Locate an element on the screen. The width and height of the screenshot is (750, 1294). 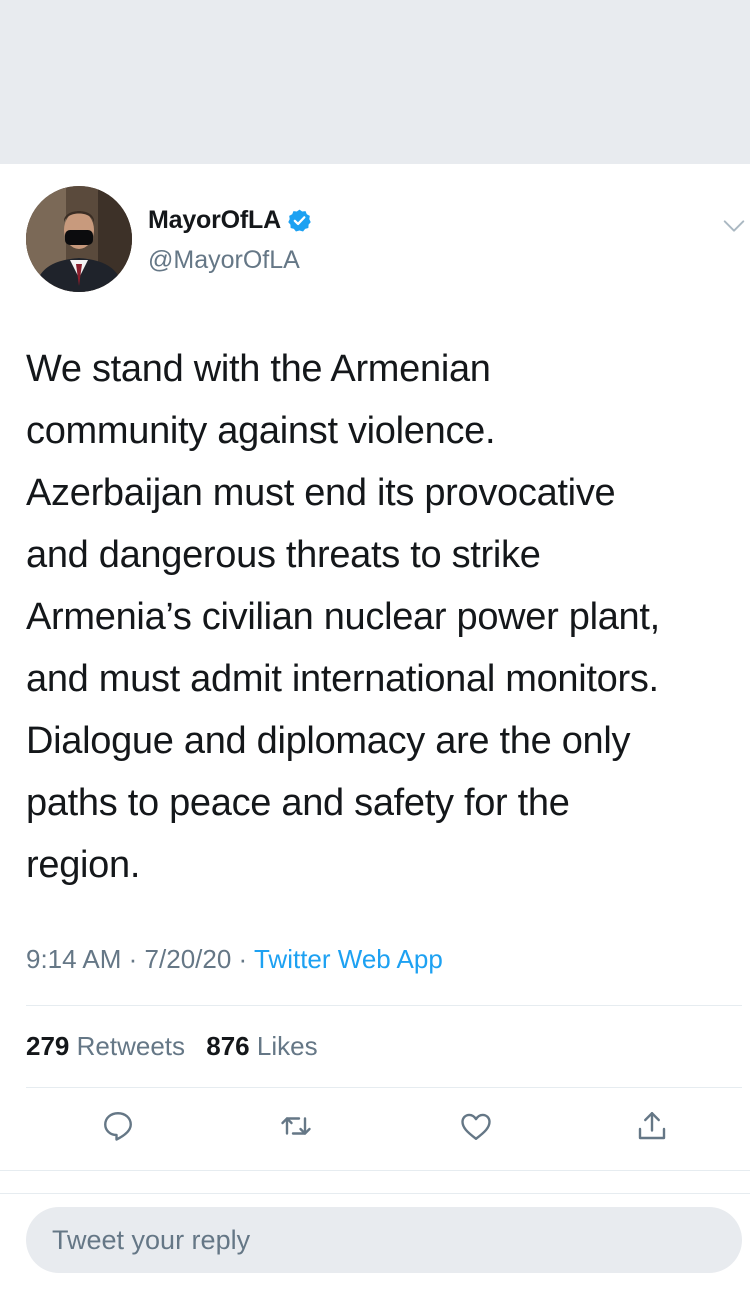
reply-input: Tweet your reply is located at coordinates (384, 1240).